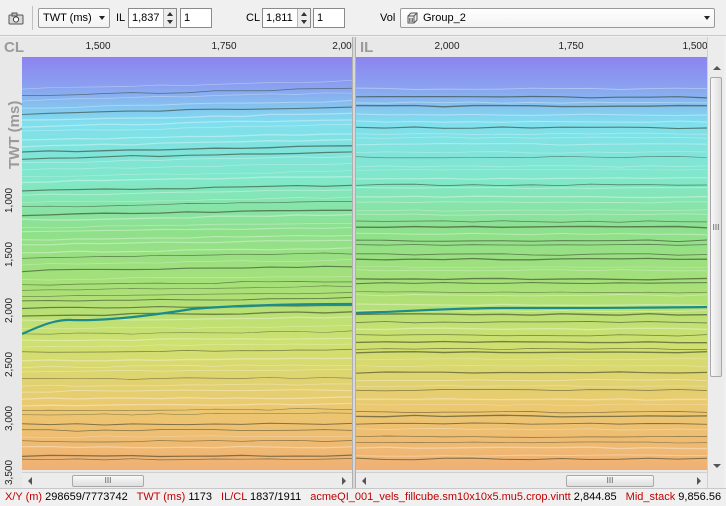  Describe the element at coordinates (253, 18) in the screenshot. I see `cl-label: CL` at that location.